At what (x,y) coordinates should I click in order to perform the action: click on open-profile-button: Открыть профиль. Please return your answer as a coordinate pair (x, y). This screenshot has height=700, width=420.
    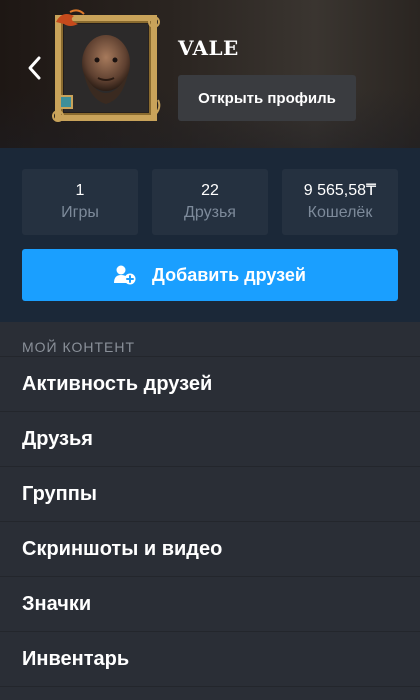
    Looking at the image, I should click on (267, 98).